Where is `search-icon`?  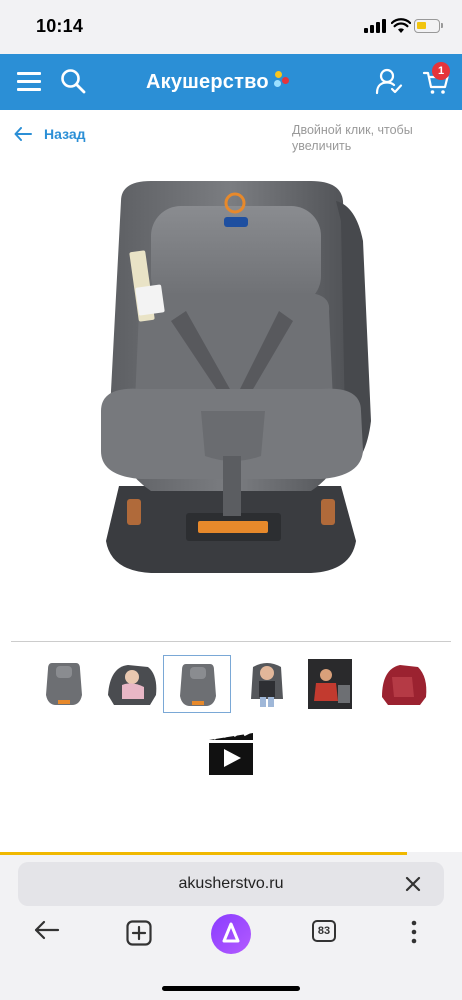
search-icon is located at coordinates (73, 81).